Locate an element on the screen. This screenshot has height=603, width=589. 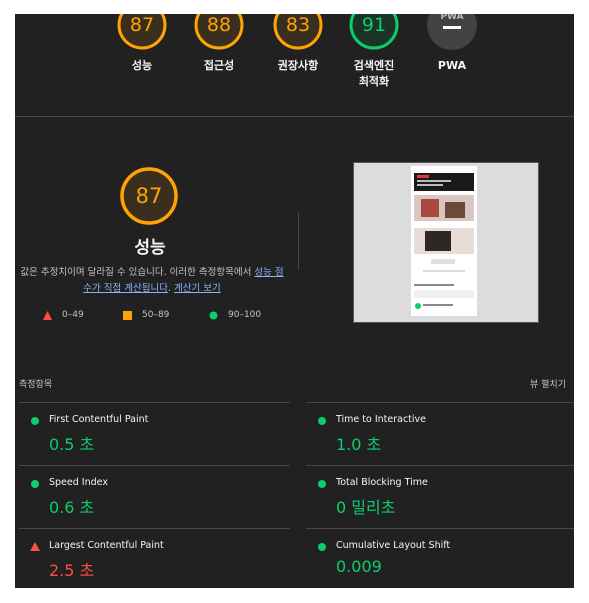
metric-largest-contentful-paint: Largest Contentful Paint 2.5 초 is located at coordinates (154, 558).